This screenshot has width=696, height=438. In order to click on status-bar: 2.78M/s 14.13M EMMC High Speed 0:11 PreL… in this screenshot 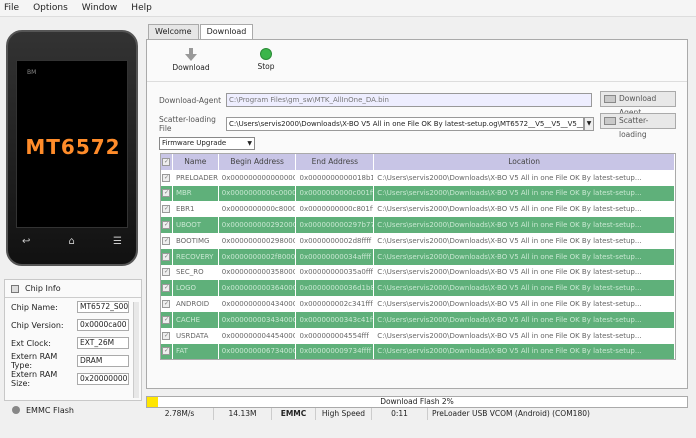, I will do `click(417, 414)`.